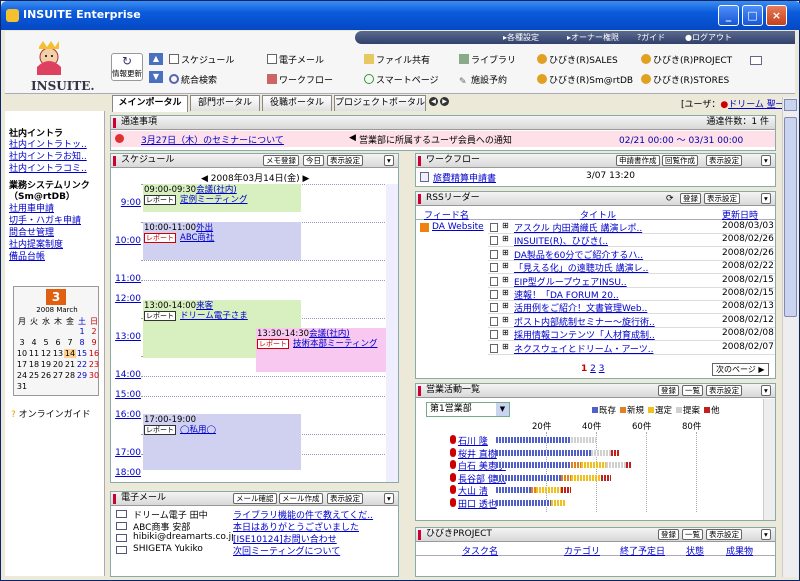 The height and width of the screenshot is (581, 800). Describe the element at coordinates (444, 101) in the screenshot. I see `tab-next-icon: ▶` at that location.